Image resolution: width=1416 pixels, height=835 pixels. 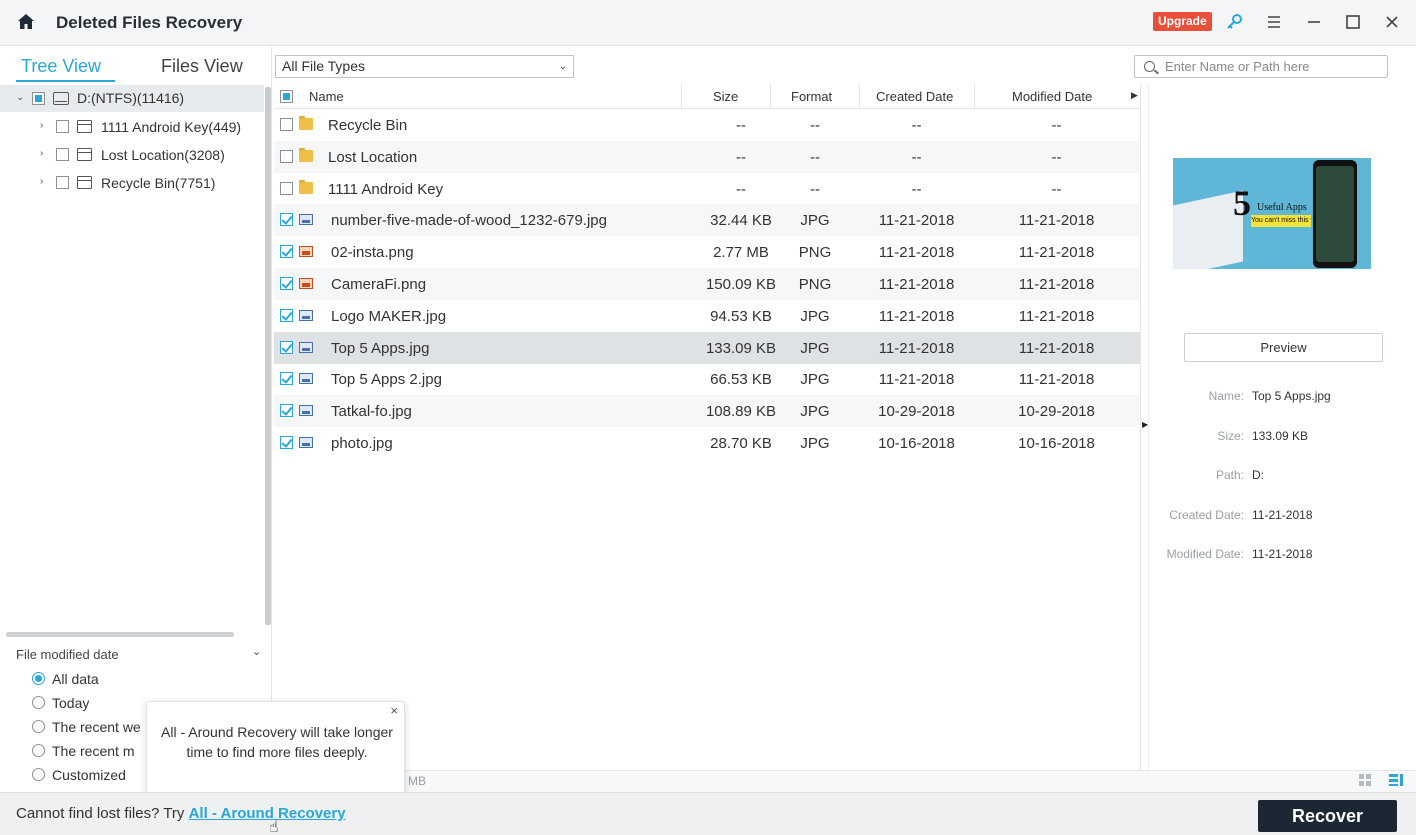 I want to click on key-icon, so click(x=1234, y=22).